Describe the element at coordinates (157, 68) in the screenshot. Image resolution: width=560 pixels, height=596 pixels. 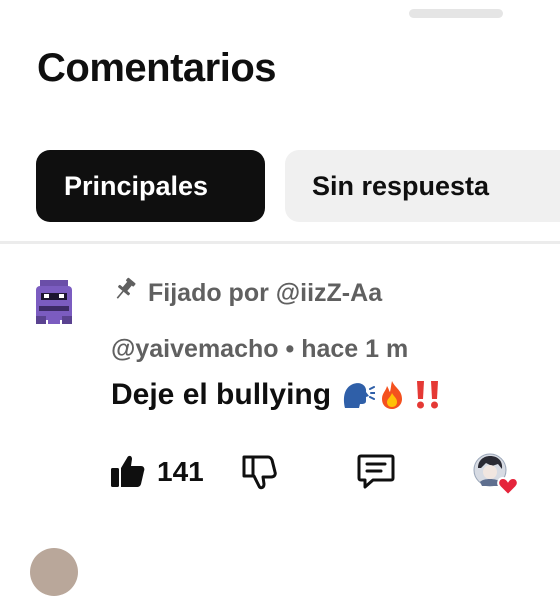
I see `page-title: Comentarios` at that location.